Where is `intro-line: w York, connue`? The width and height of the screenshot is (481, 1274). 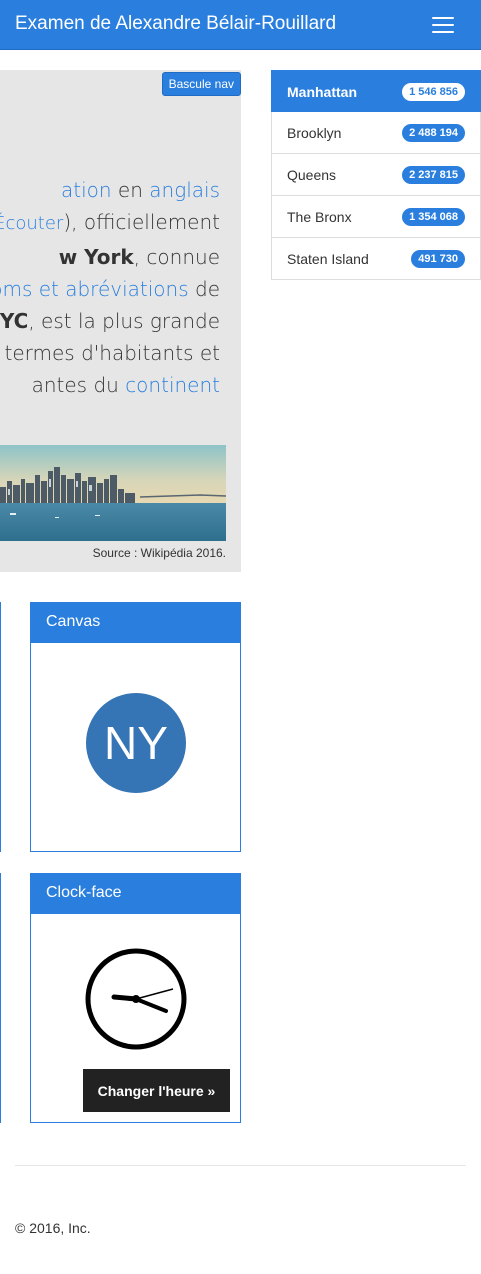 intro-line: w York, connue is located at coordinates (110, 257).